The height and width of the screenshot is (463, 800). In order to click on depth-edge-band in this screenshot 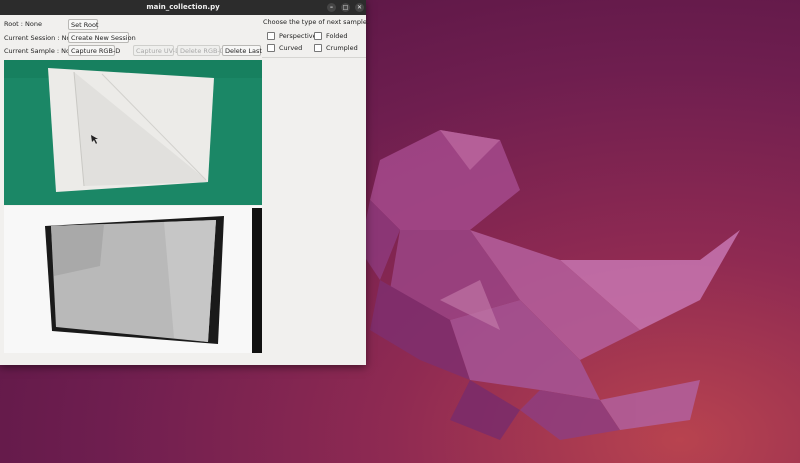, I will do `click(257, 280)`.